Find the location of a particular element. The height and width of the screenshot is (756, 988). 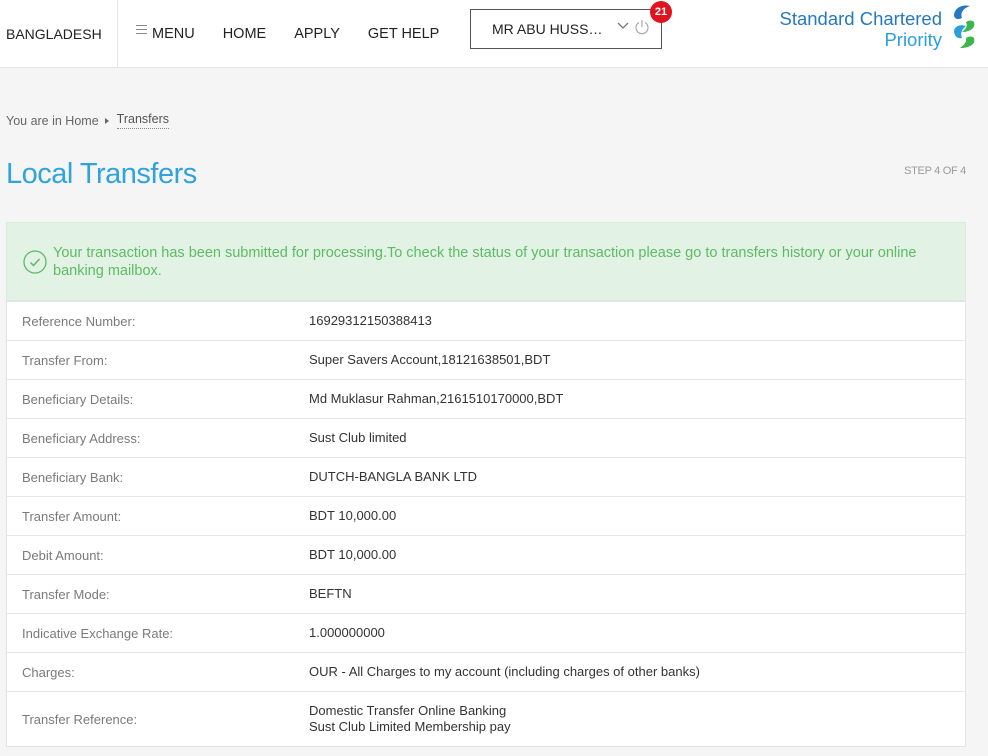

detail-row-debit-amount: Debit Amount: BDT 10,000.00 is located at coordinates (486, 554).